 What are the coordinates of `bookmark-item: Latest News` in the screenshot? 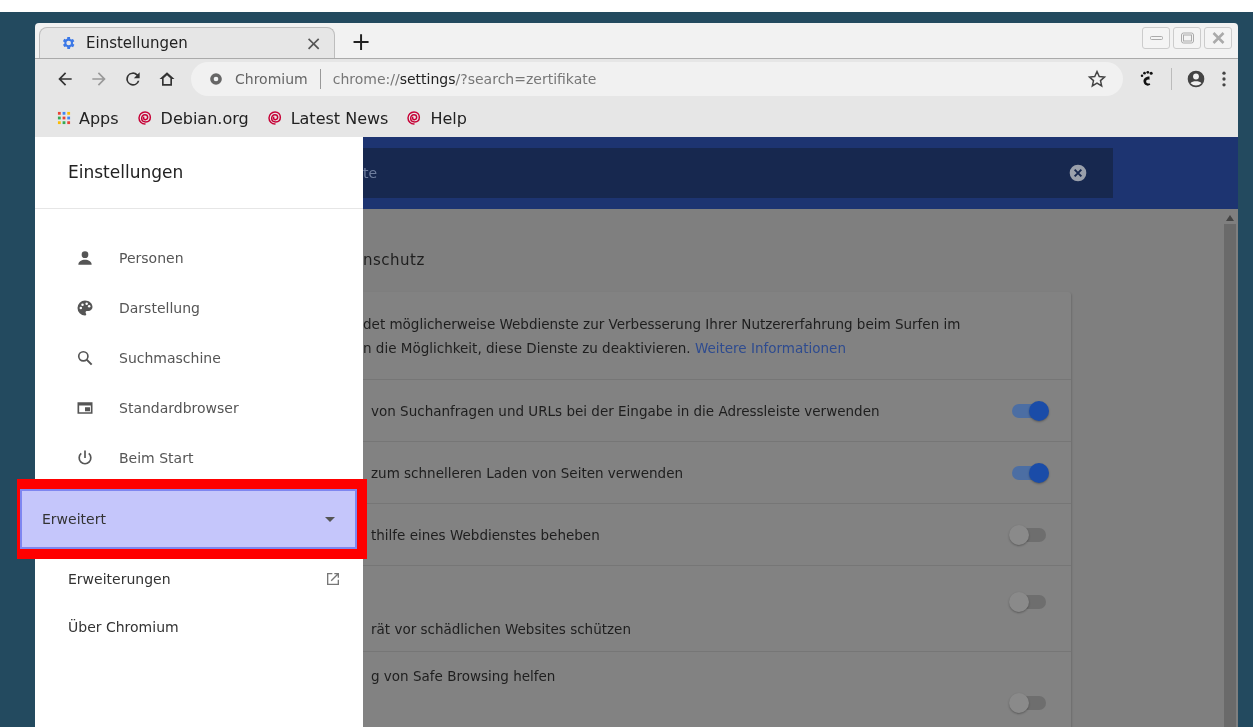 It's located at (327, 118).